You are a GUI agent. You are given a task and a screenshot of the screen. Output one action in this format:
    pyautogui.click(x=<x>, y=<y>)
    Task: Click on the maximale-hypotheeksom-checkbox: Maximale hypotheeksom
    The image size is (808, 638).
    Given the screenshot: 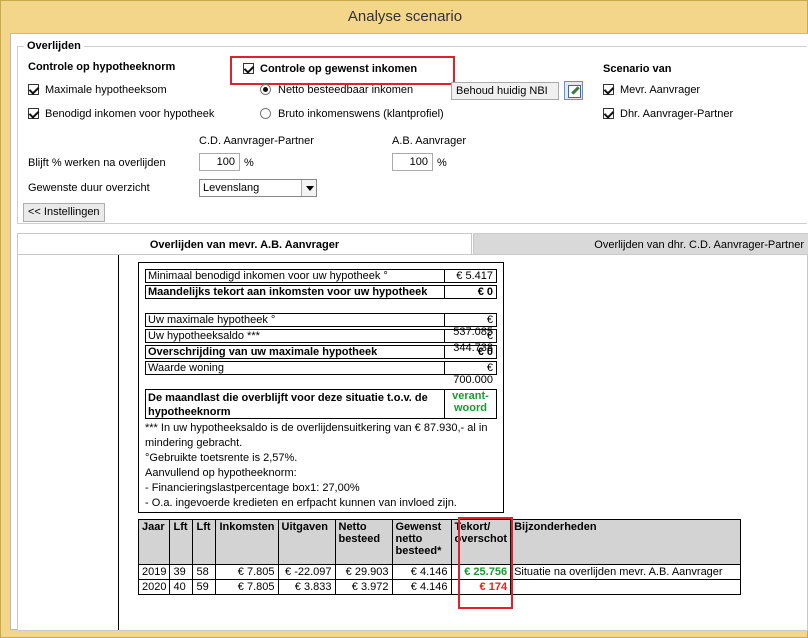 What is the action you would take?
    pyautogui.click(x=97, y=90)
    